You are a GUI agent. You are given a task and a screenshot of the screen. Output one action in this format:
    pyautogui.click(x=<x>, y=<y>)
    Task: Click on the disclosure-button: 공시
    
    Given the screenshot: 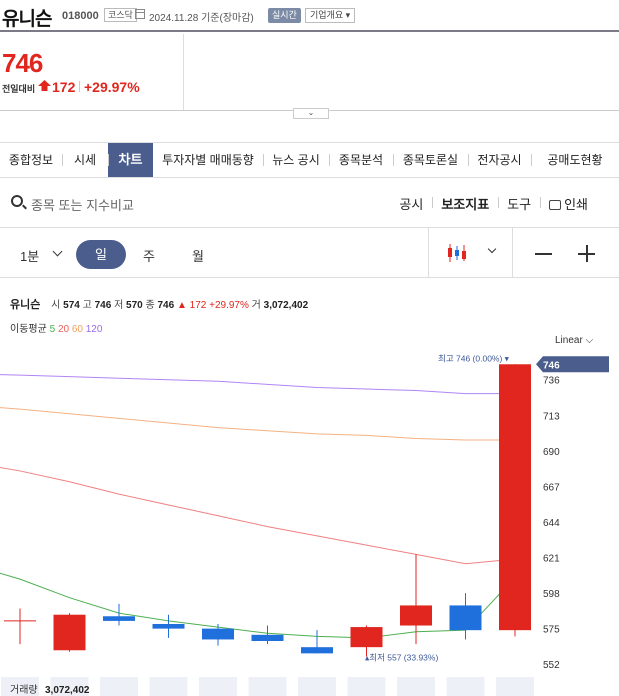 What is the action you would take?
    pyautogui.click(x=411, y=203)
    